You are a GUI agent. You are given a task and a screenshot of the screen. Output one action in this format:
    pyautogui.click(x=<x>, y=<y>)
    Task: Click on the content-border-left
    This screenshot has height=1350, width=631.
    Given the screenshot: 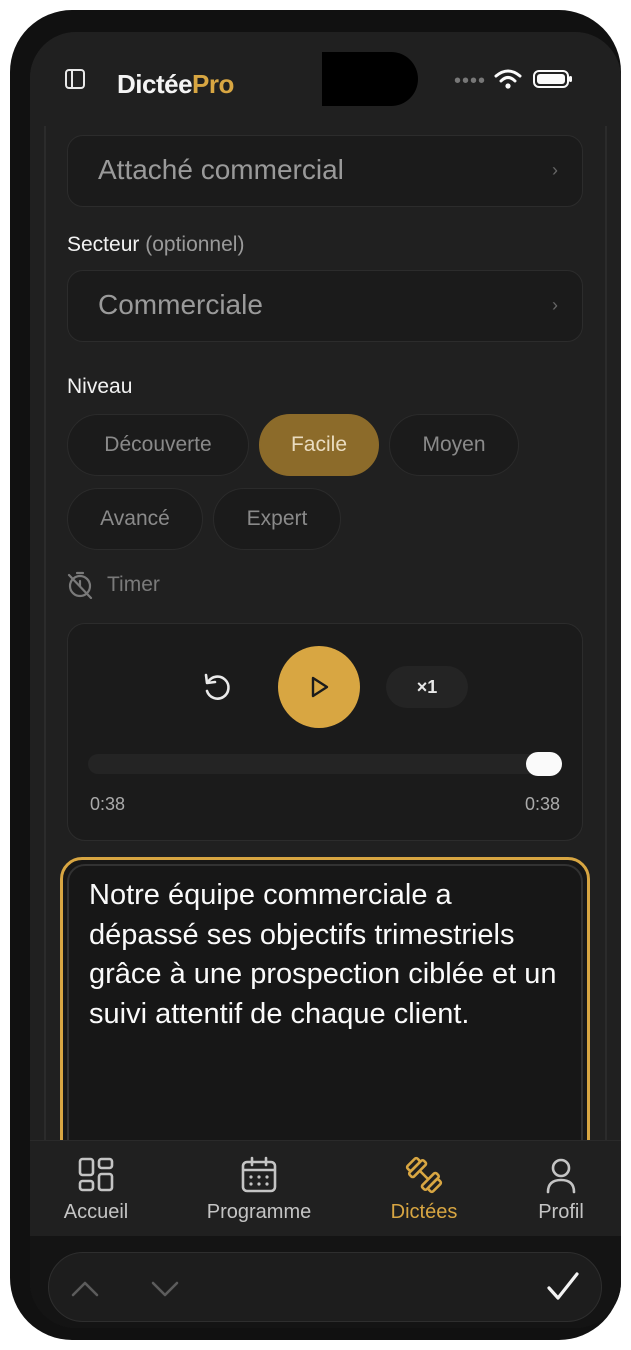 What is the action you would take?
    pyautogui.click(x=45, y=634)
    